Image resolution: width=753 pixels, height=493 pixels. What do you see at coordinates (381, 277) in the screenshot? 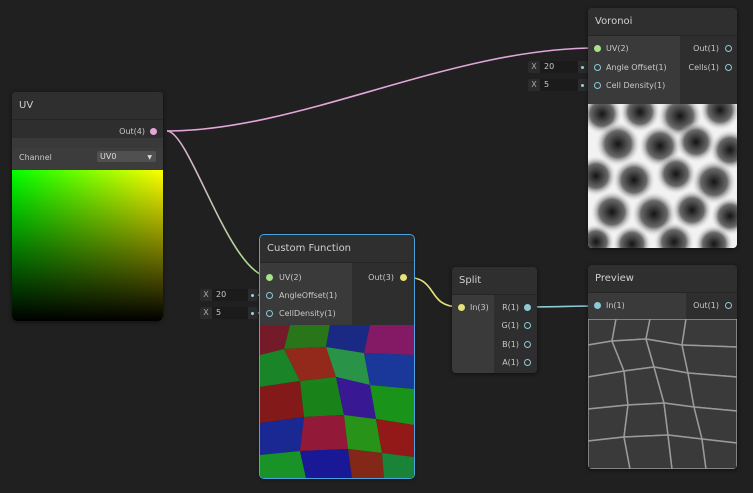
I see `cf-out-label: Out(3)` at bounding box center [381, 277].